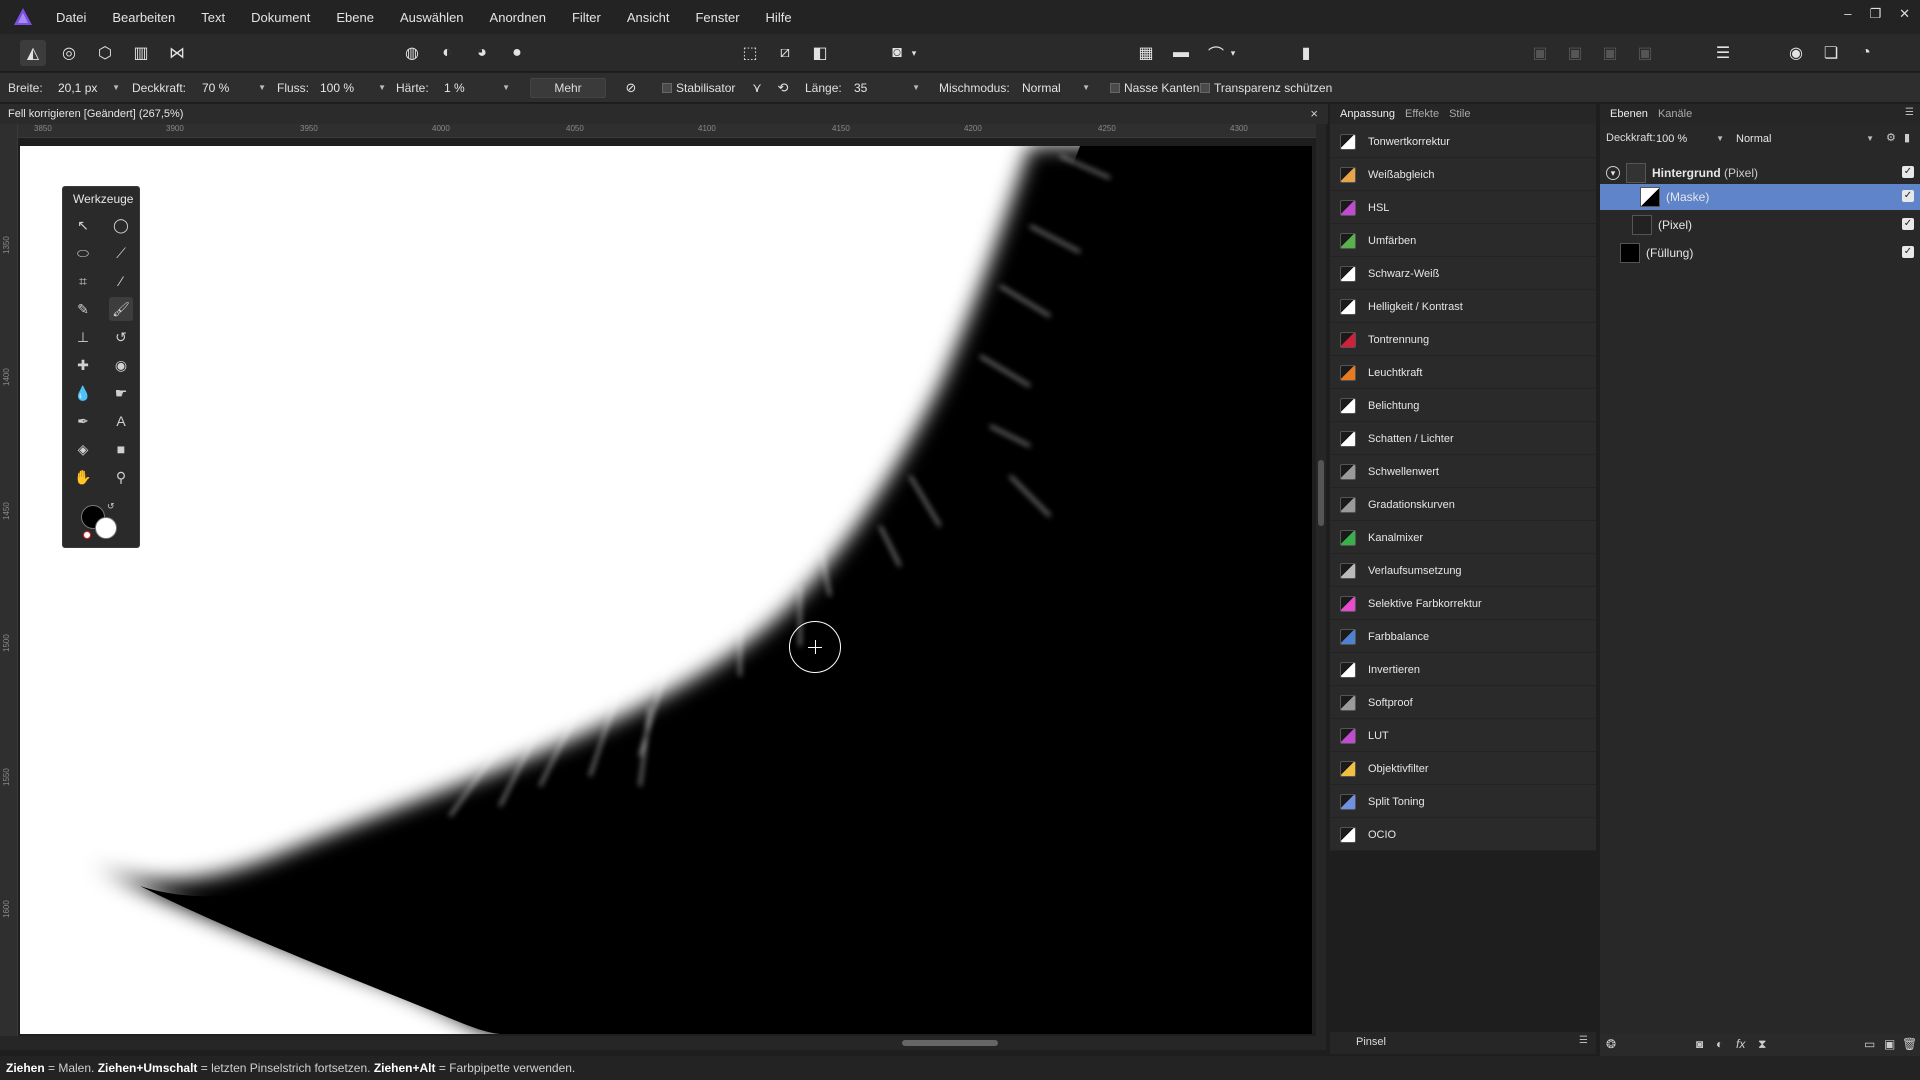 The image size is (1920, 1080). Describe the element at coordinates (1463, 538) in the screenshot. I see `adjustment-item: Kanalmixer` at that location.